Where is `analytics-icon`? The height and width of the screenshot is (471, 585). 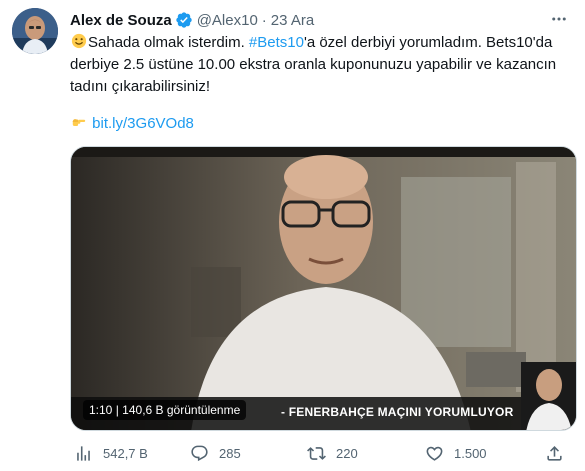
analytics-icon is located at coordinates (83, 453).